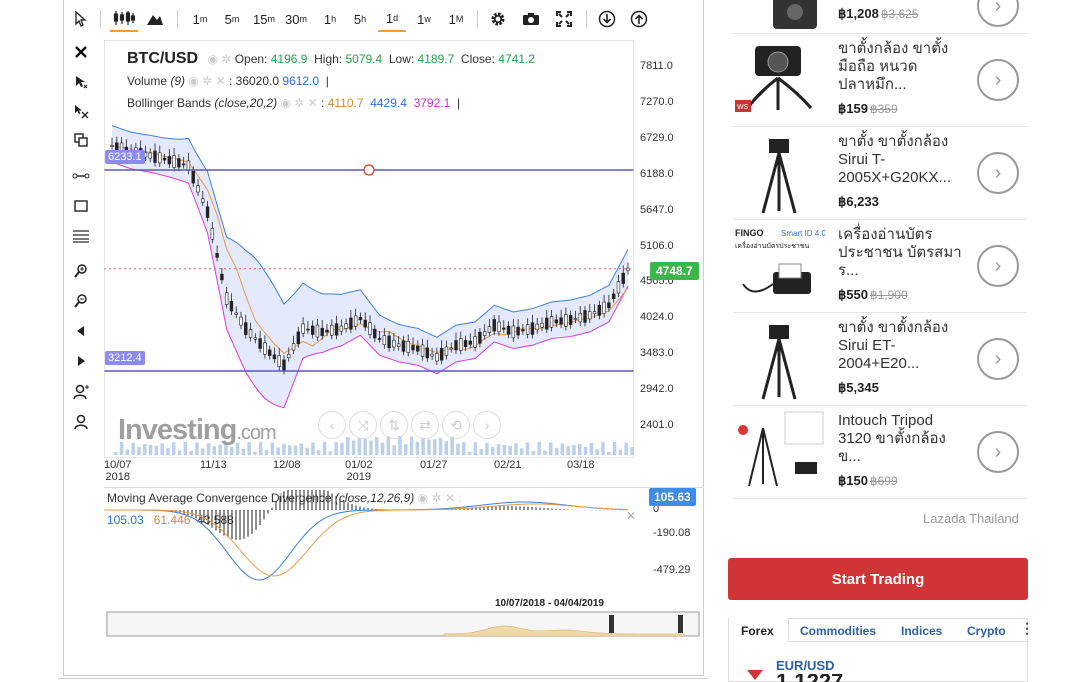 Image resolution: width=1075 pixels, height=682 pixels. I want to click on user-alert-icon, so click(81, 422).